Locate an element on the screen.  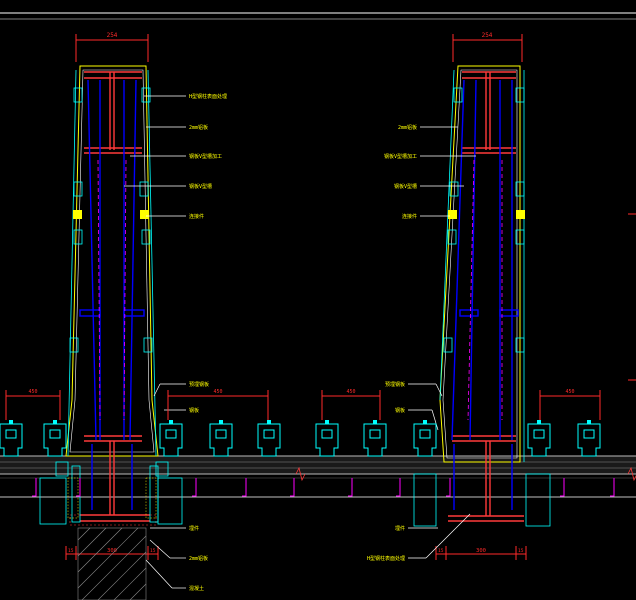
right-bottom-callout-2: H型钢柱表面处理 is located at coordinates (386, 558).